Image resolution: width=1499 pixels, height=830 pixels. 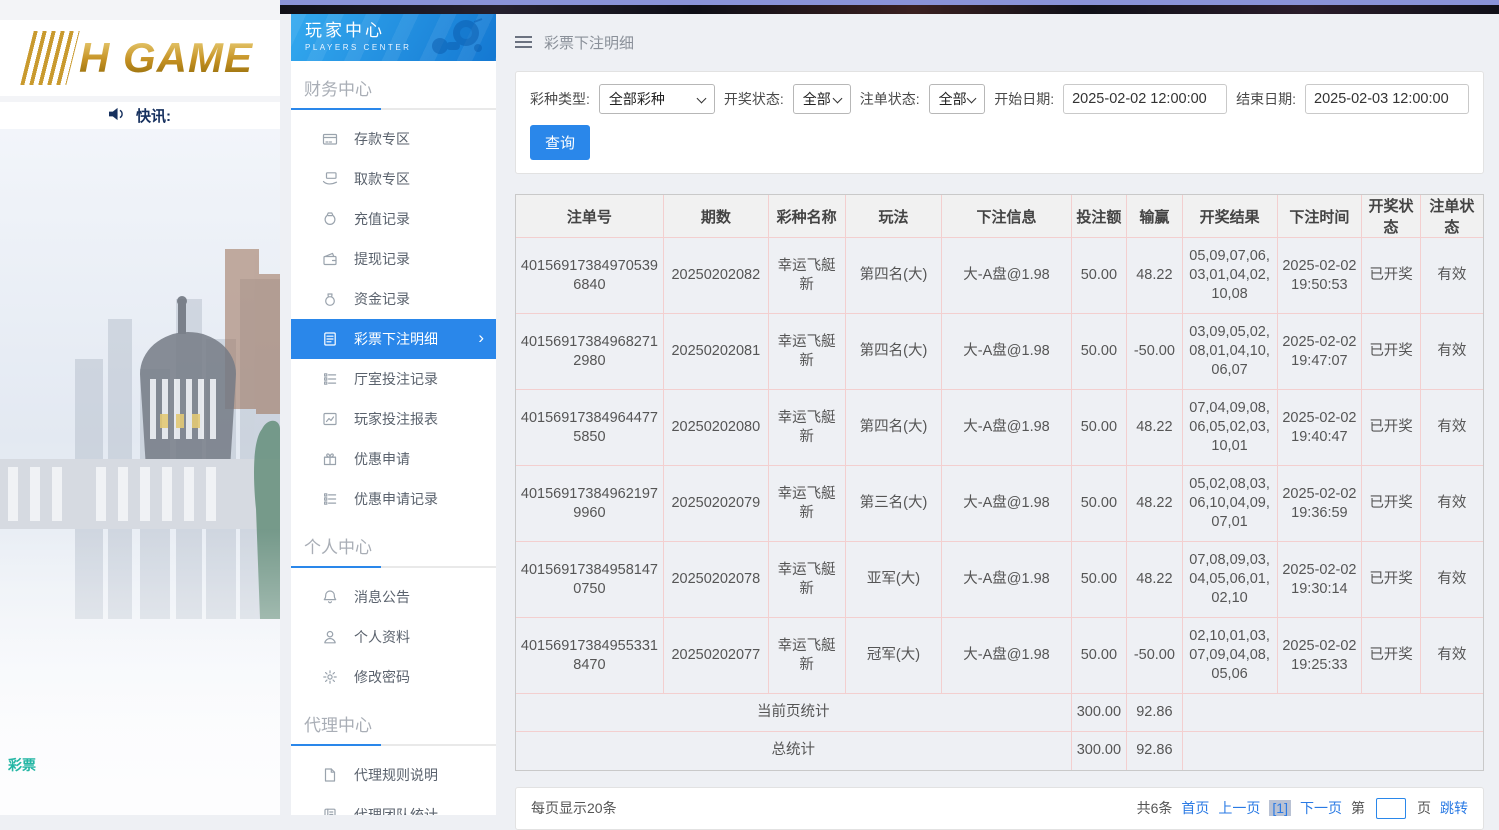 I want to click on end-date-label: 结束日期:, so click(x=1266, y=99).